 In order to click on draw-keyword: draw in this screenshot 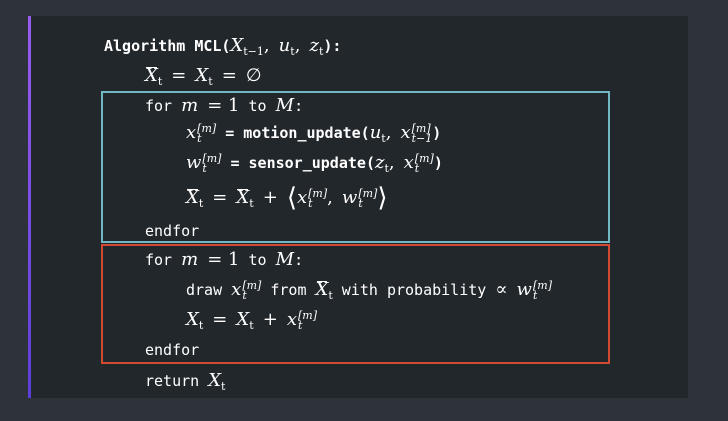, I will do `click(204, 290)`.